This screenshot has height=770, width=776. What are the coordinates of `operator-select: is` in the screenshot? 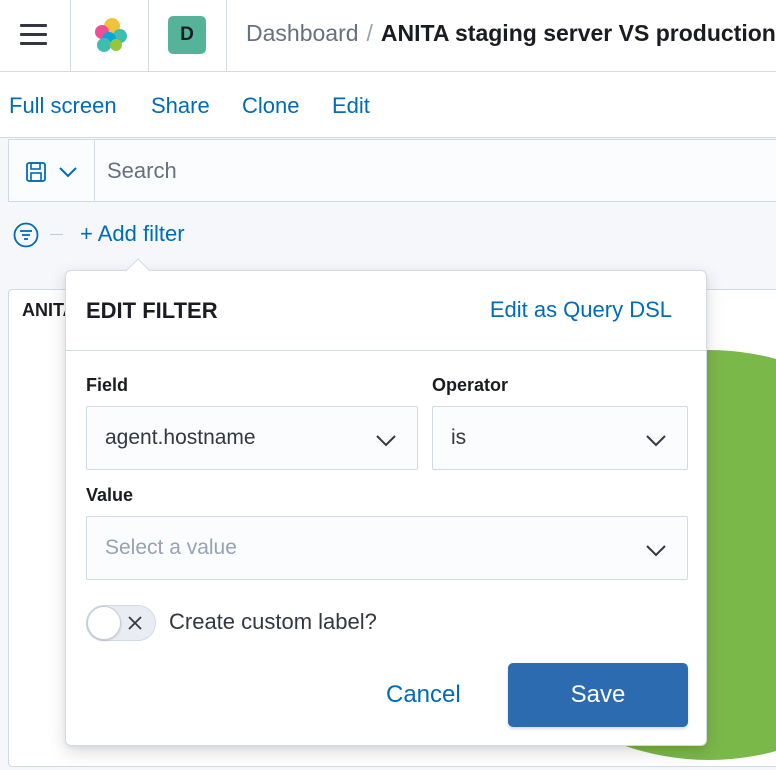 It's located at (560, 438).